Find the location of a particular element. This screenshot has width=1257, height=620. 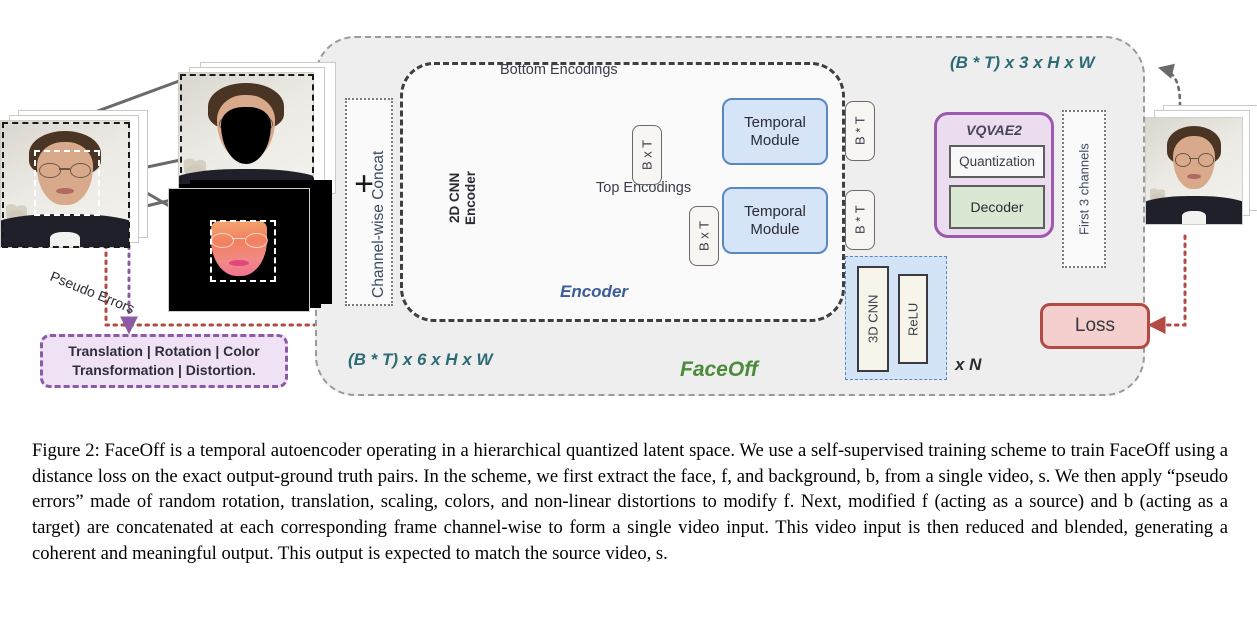

residual-cell-3dcnn: 3D CNN is located at coordinates (873, 319).